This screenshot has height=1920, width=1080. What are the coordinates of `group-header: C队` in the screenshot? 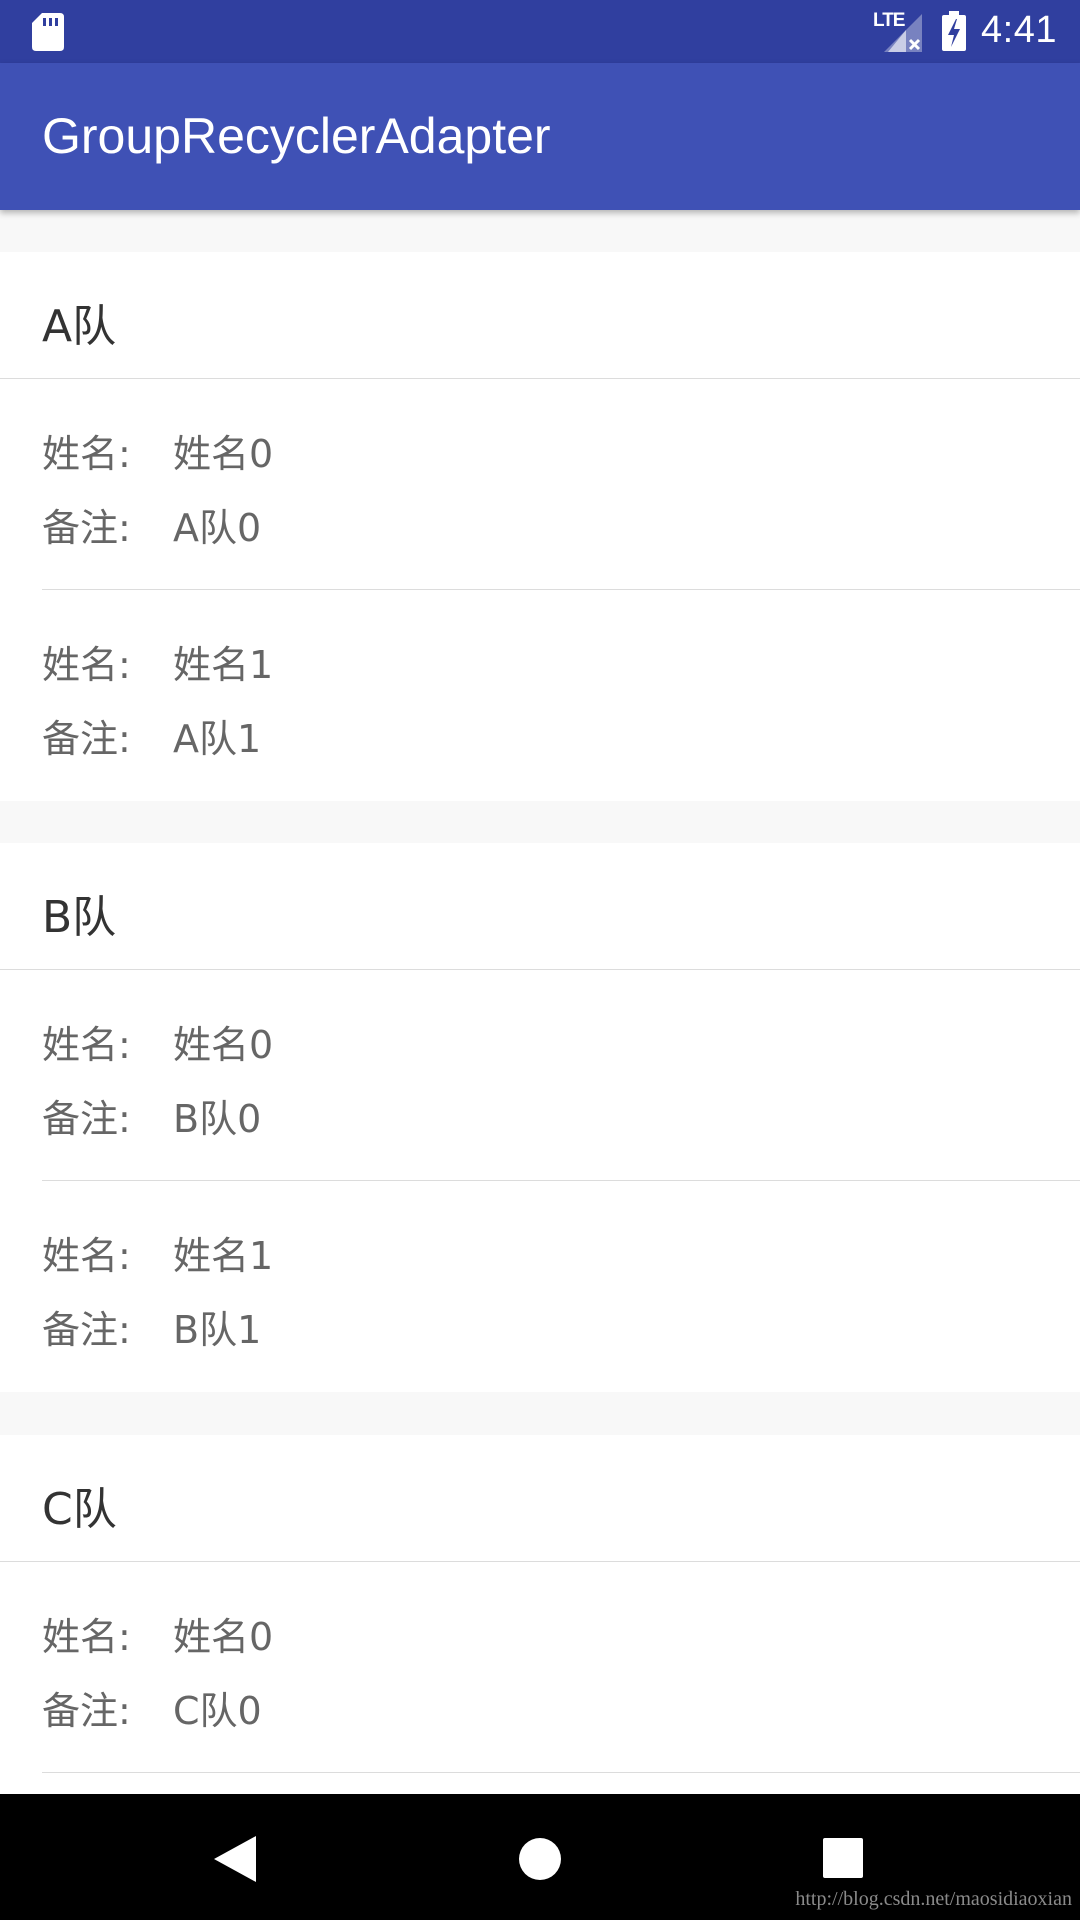 It's located at (540, 1498).